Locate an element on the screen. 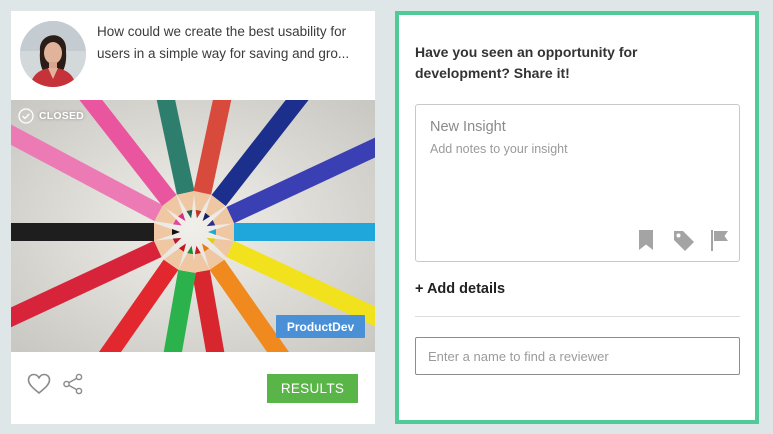 This screenshot has height=434, width=773. insight-title-field: New Insight is located at coordinates (468, 127).